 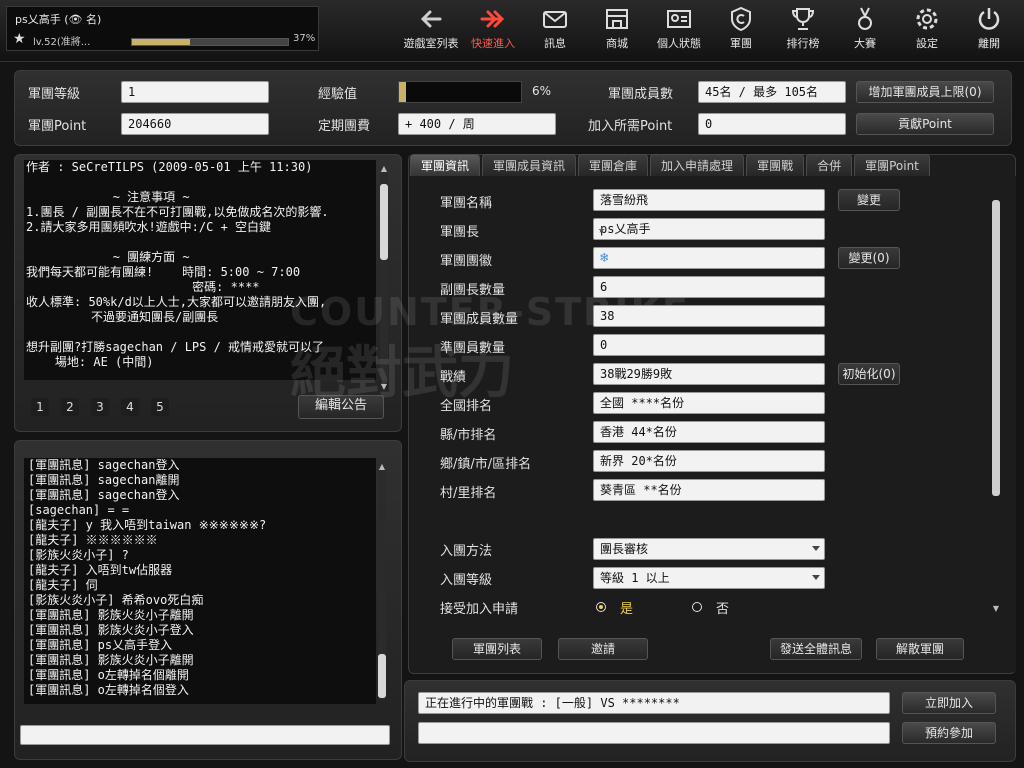 I want to click on join-level-label: 入團等級, so click(x=466, y=580).